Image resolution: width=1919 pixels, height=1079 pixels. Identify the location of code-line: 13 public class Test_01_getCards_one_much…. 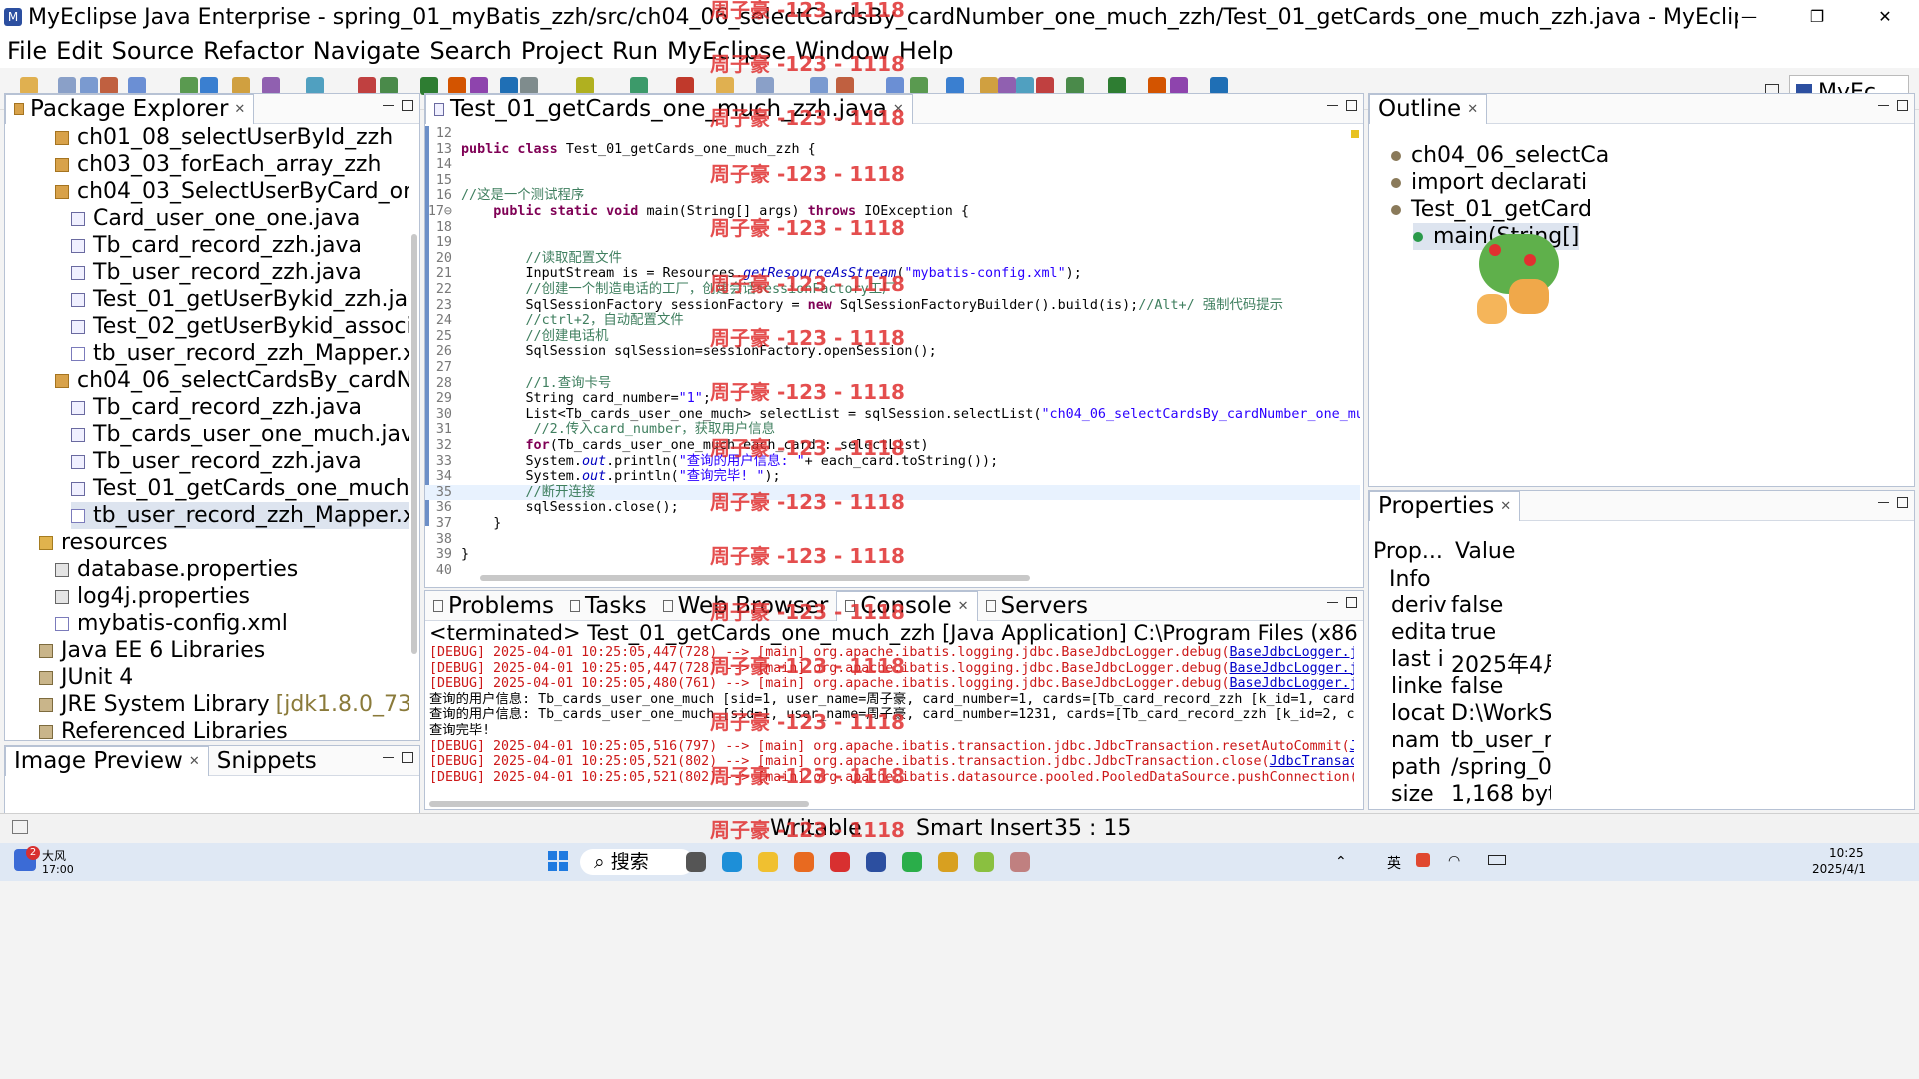
(892, 150).